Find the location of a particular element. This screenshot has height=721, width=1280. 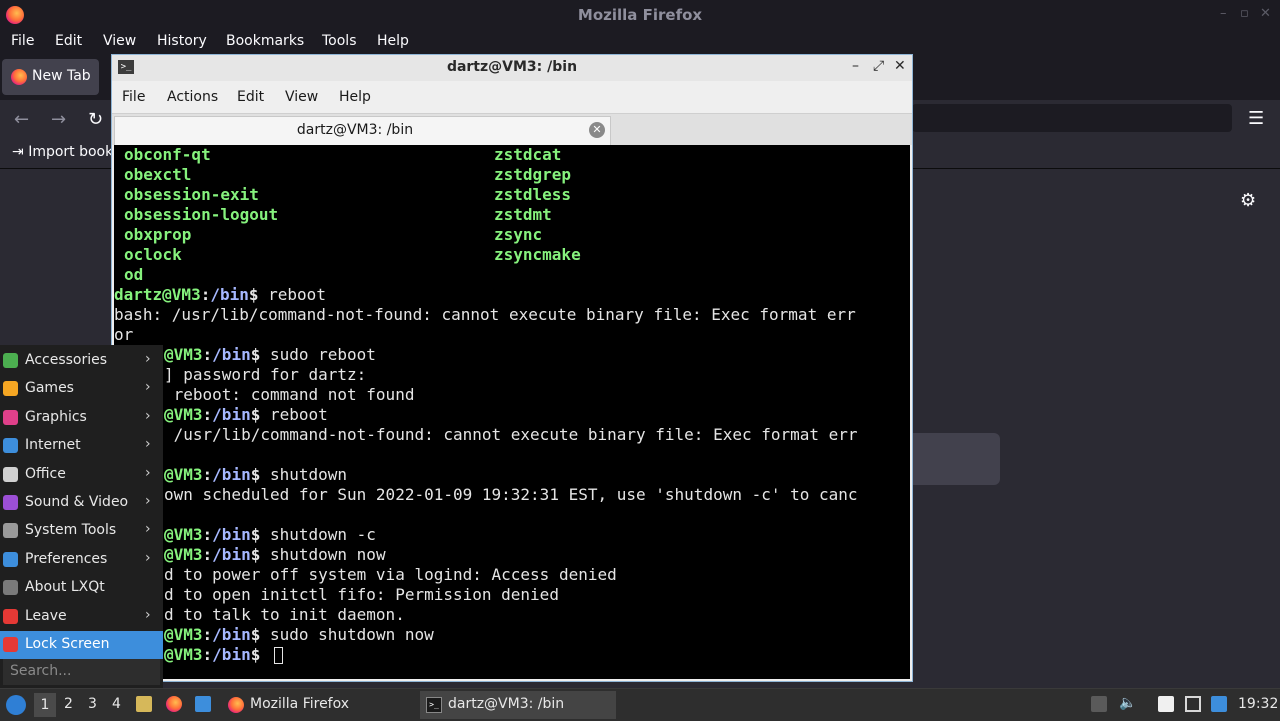

file-list-item: zsync is located at coordinates (518, 234).